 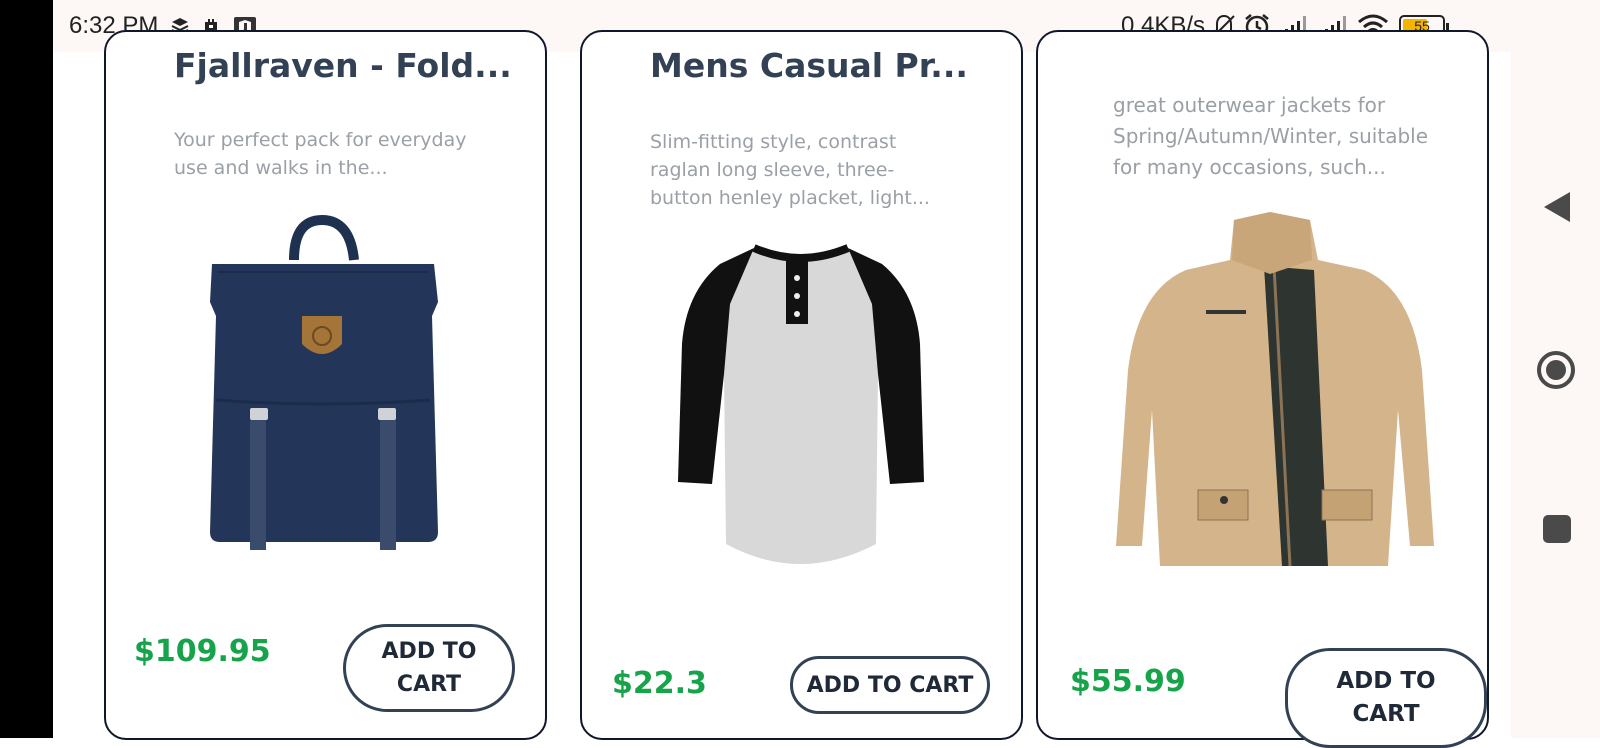 I want to click on product-price: $55.99, so click(x=1128, y=681).